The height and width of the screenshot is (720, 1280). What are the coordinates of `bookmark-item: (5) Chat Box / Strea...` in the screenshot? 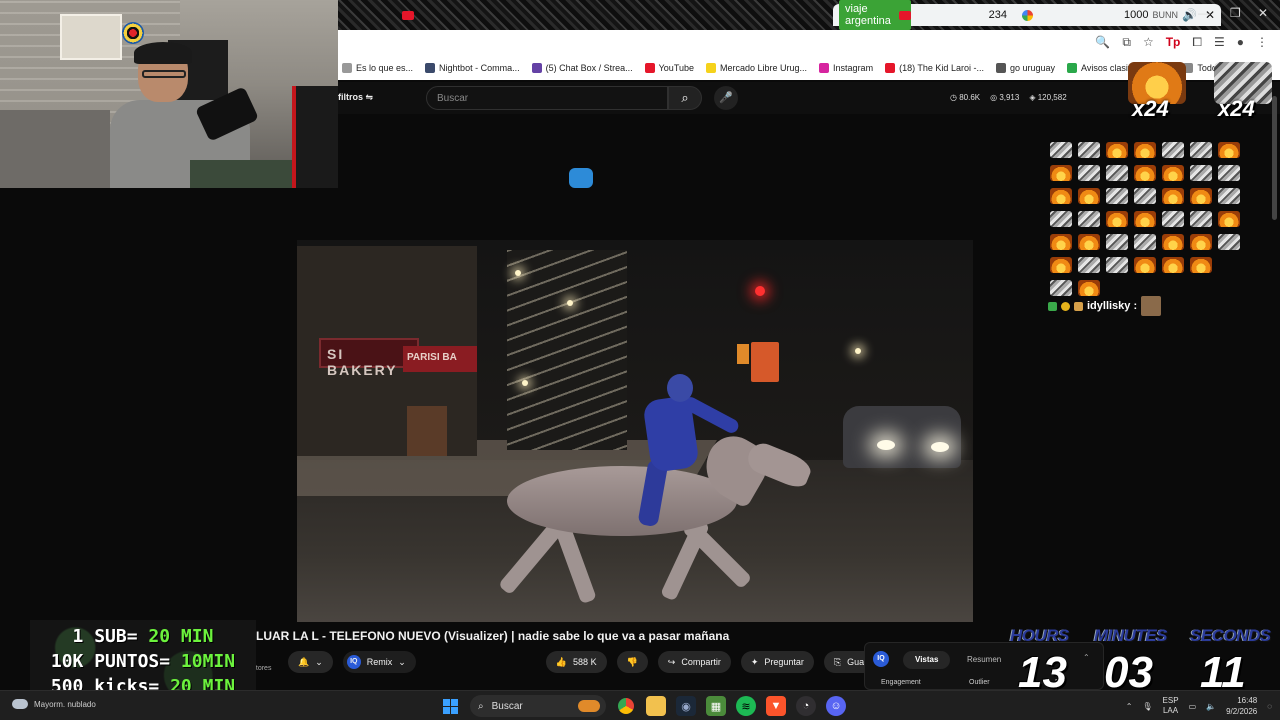 It's located at (582, 68).